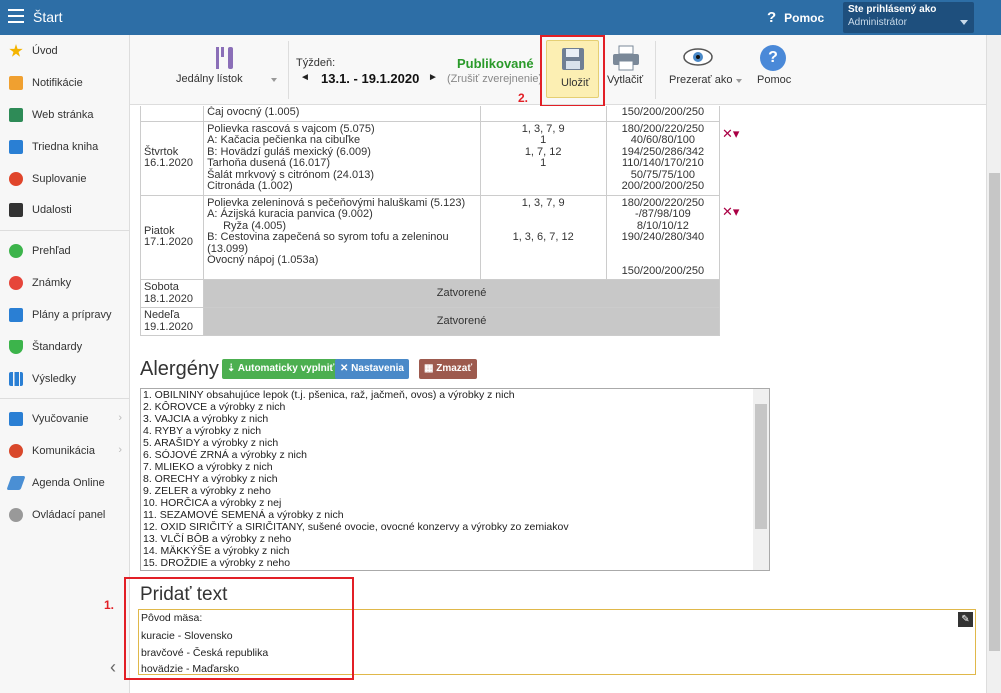 The width and height of the screenshot is (1001, 693). Describe the element at coordinates (217, 539) in the screenshot. I see `allergen-line: 13. VLČÍ BÔB a výrobky z neho` at that location.